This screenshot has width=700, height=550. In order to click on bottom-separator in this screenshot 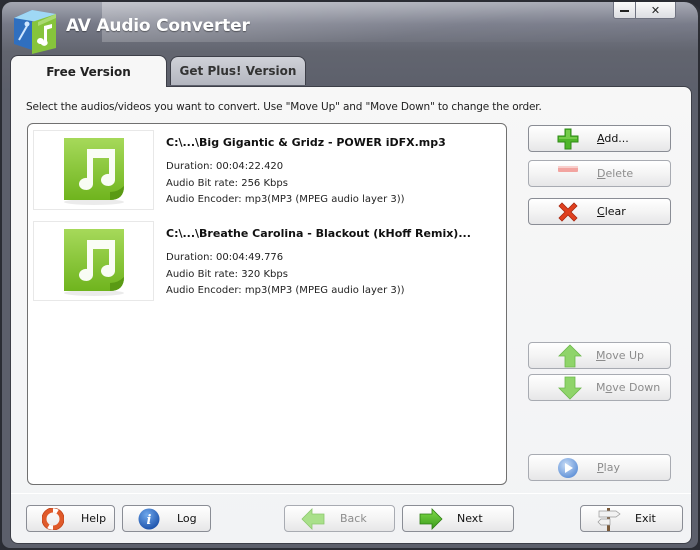, I will do `click(351, 493)`.